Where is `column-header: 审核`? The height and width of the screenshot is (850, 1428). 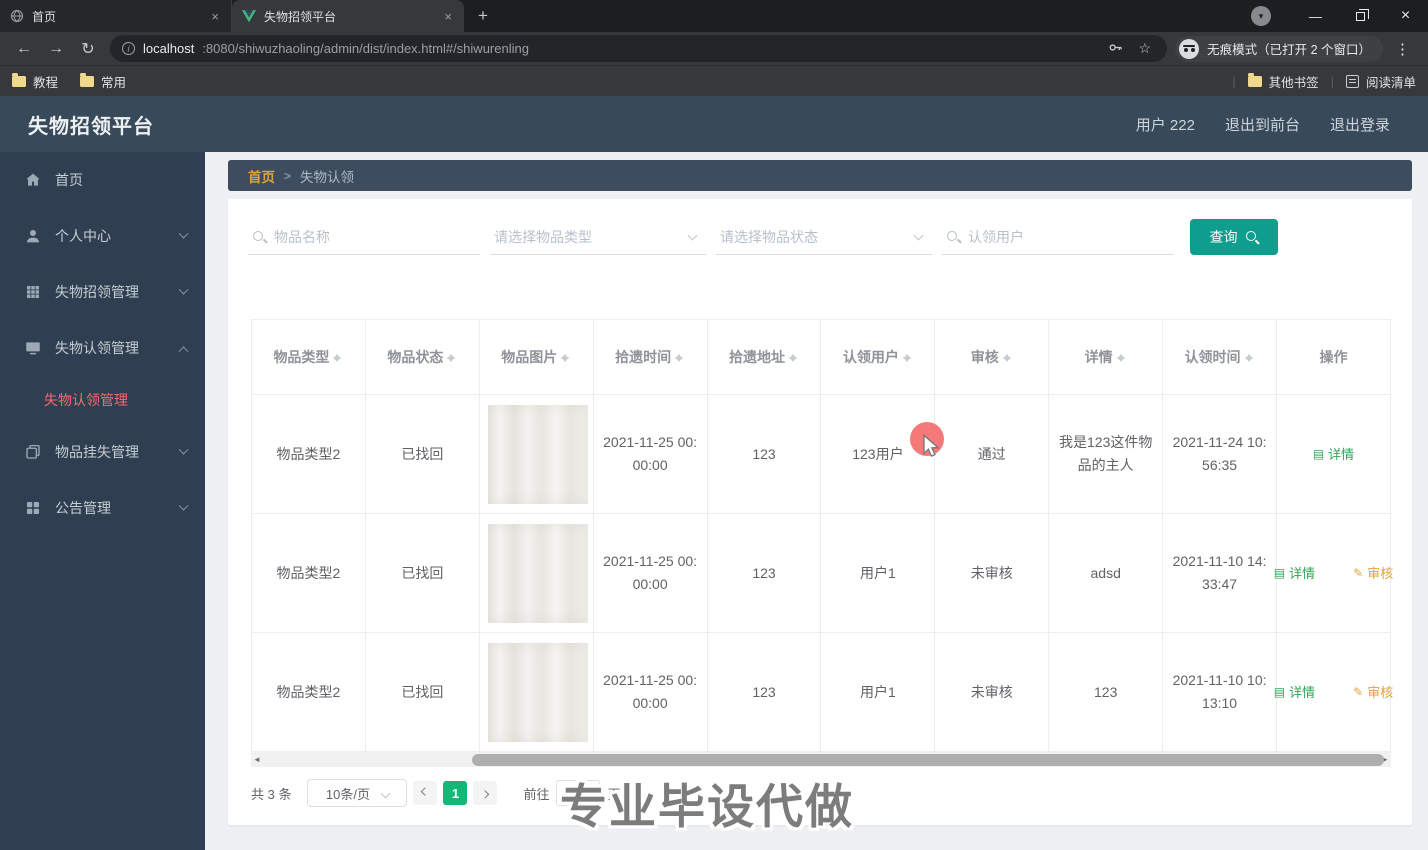
column-header: 审核 is located at coordinates (992, 357).